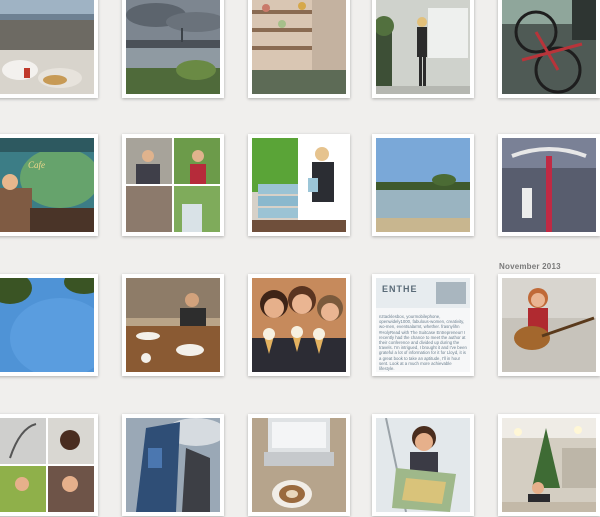 This screenshot has width=600, height=517. Describe the element at coordinates (299, 325) in the screenshot. I see `ice-cream-friends-photo` at that location.